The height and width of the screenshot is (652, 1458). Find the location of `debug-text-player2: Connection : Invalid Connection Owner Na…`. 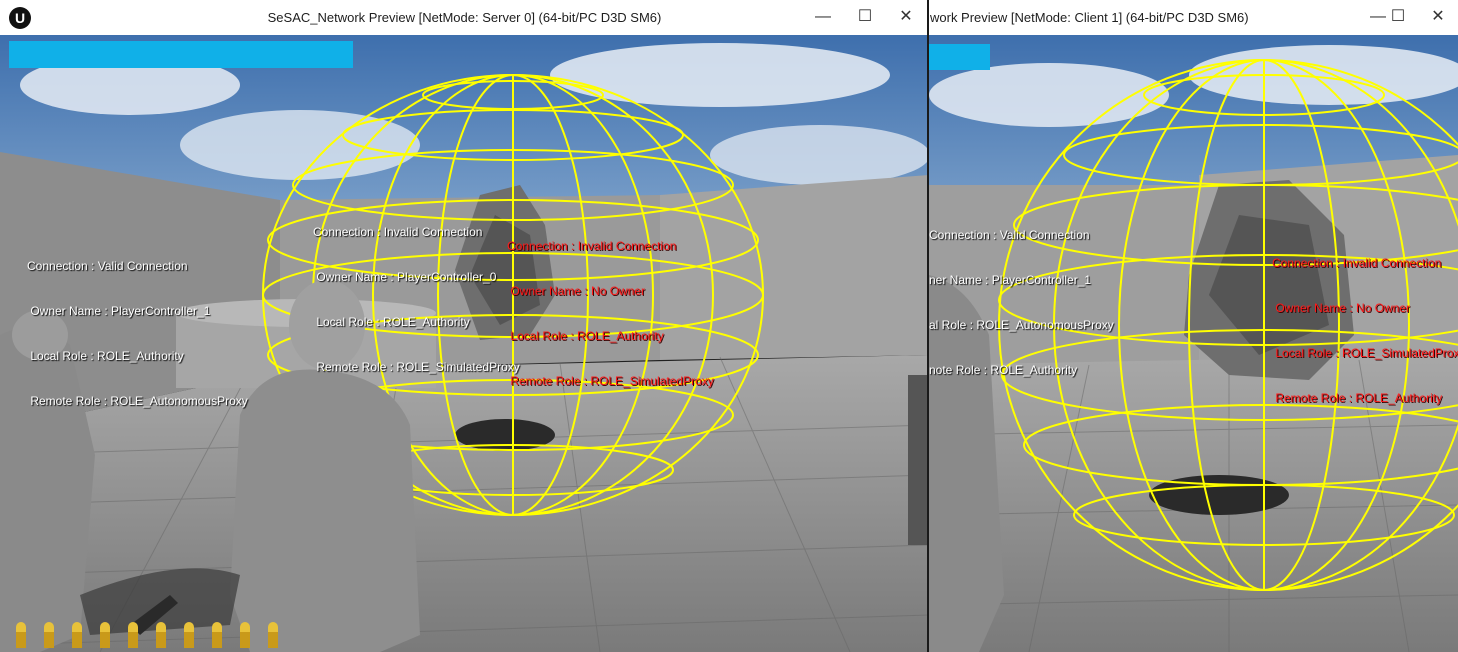

debug-text-player2: Connection : Invalid Connection Owner Na… is located at coordinates (416, 300).